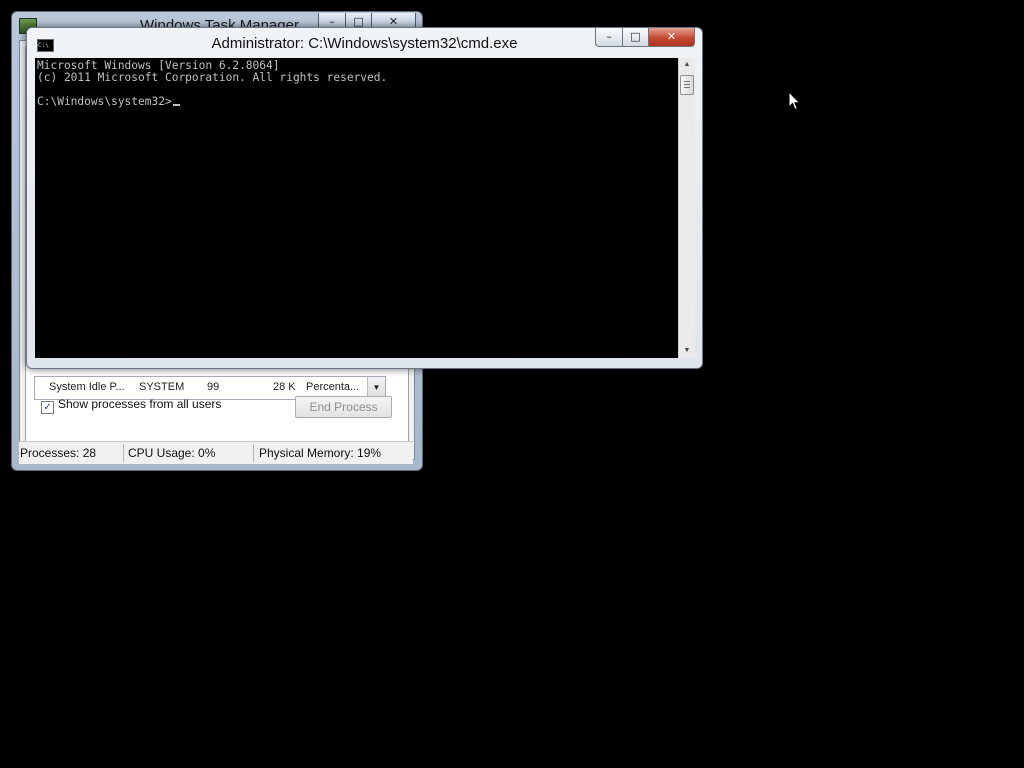 This screenshot has width=1024, height=768. I want to click on scroll-thumb, so click(687, 85).